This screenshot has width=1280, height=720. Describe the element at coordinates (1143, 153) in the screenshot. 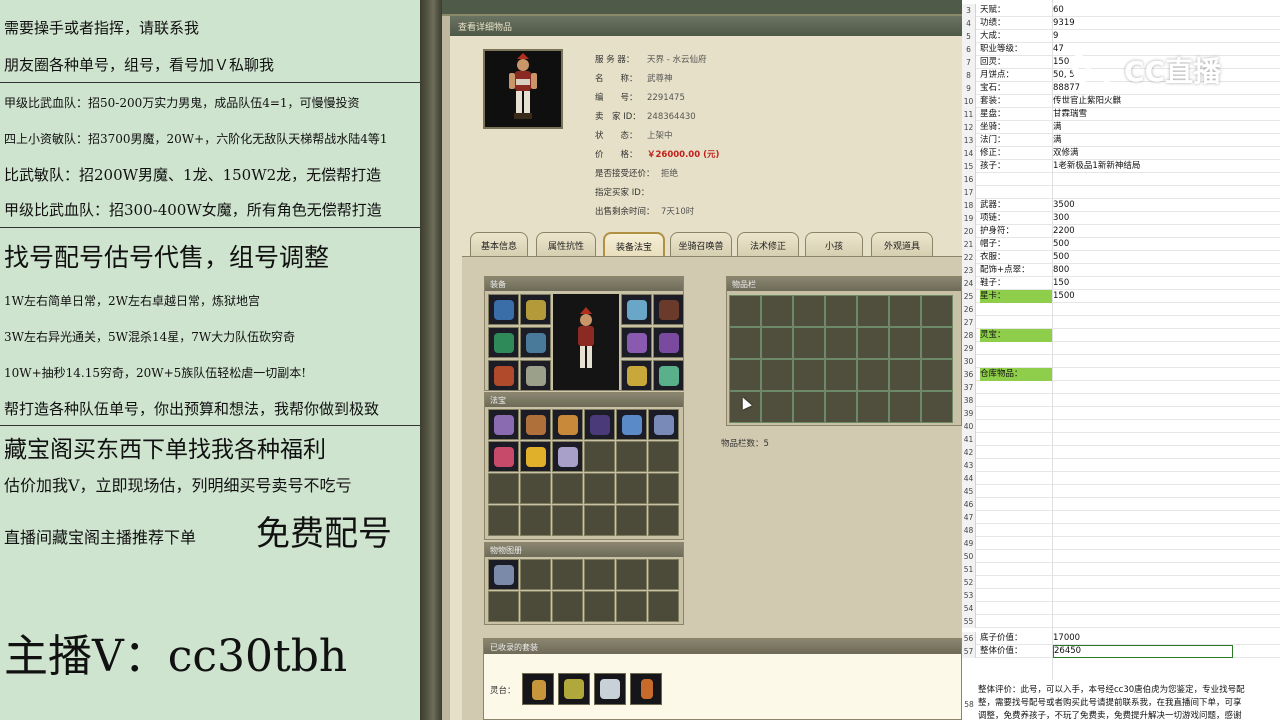

I see `sheet-cell-value: 双修满` at that location.